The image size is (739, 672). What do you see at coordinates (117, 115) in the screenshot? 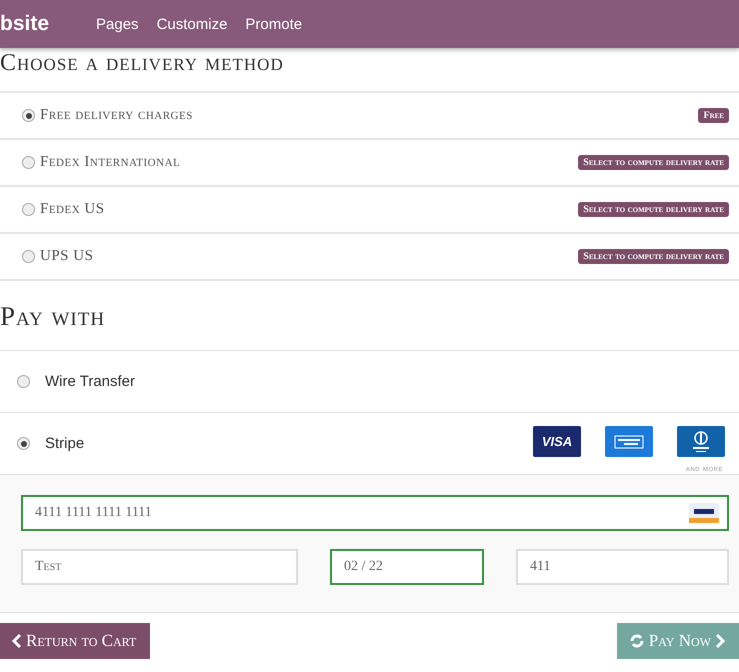
I see `delivery-method-label: Free delivery charges` at bounding box center [117, 115].